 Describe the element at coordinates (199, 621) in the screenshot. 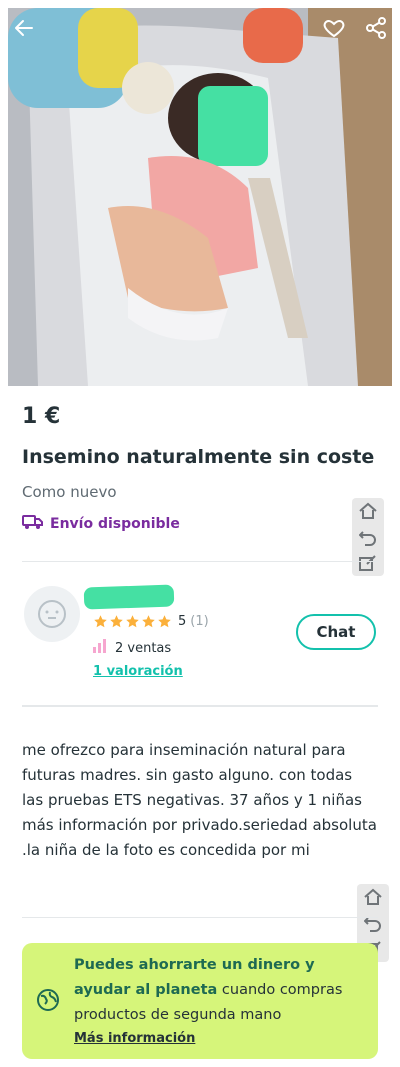

I see `rating-count: (1)` at that location.